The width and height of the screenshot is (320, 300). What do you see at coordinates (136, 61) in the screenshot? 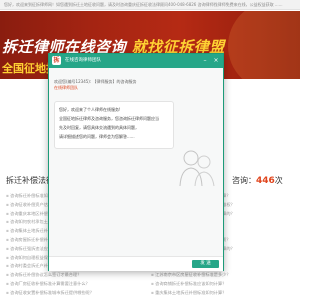
I see `chat-header: 拆 在线咨询律师团队 – ×` at bounding box center [136, 61].